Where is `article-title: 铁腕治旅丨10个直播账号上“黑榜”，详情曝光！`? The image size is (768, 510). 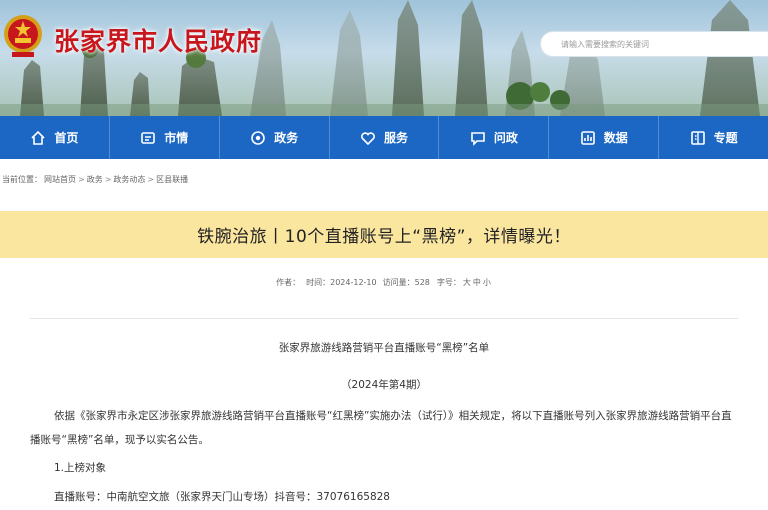
article-title: 铁腕治旅丨10个直播账号上“黑榜”，详情曝光！ is located at coordinates (384, 237).